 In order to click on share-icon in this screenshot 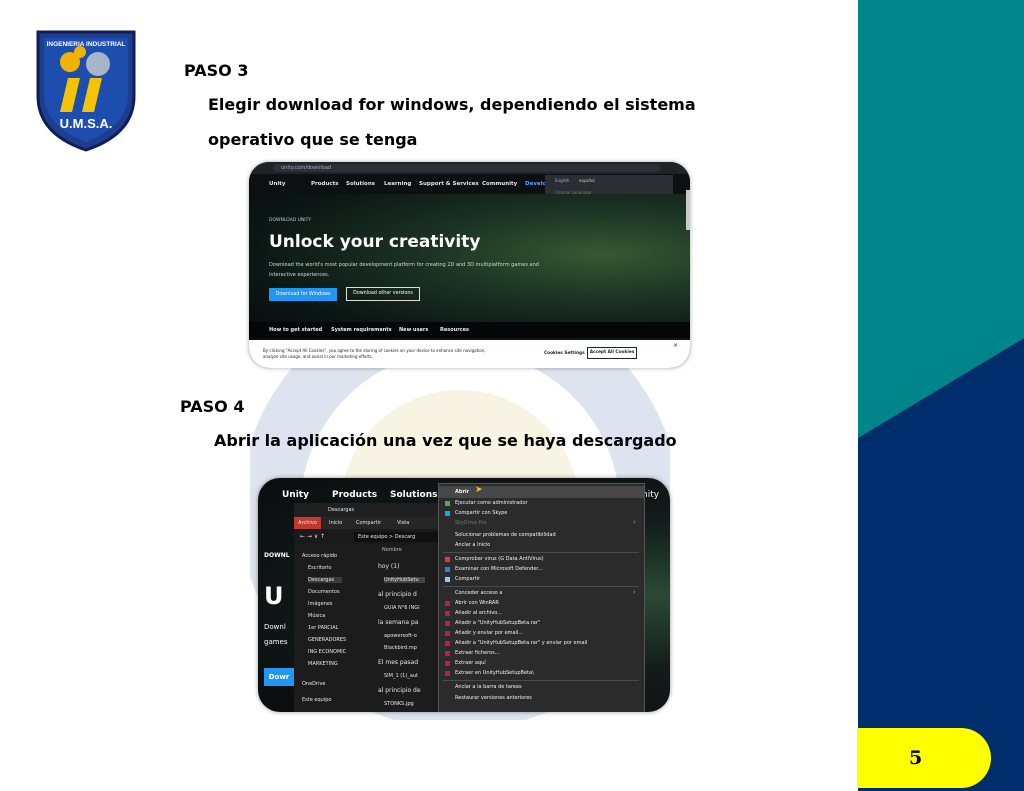, I will do `click(447, 579)`.